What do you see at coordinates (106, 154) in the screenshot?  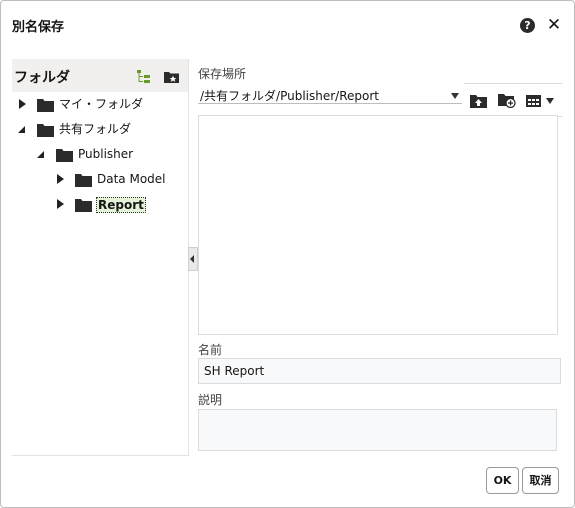 I see `tree-item-label: Publisher` at bounding box center [106, 154].